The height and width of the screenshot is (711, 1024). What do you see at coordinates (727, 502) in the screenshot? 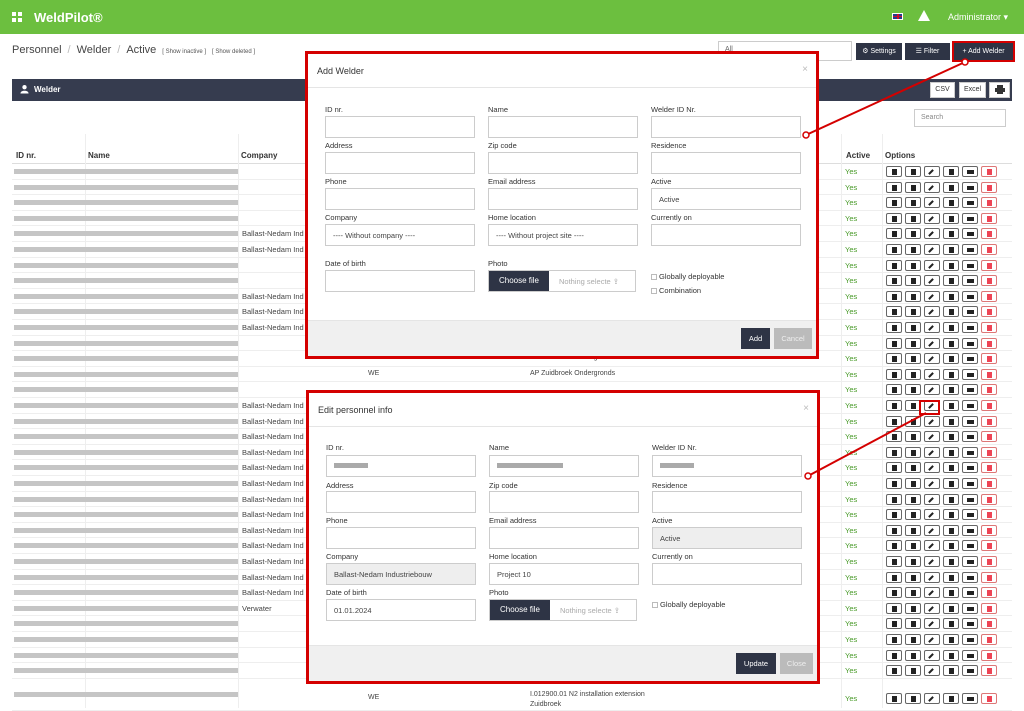
I see `residence-input` at bounding box center [727, 502].